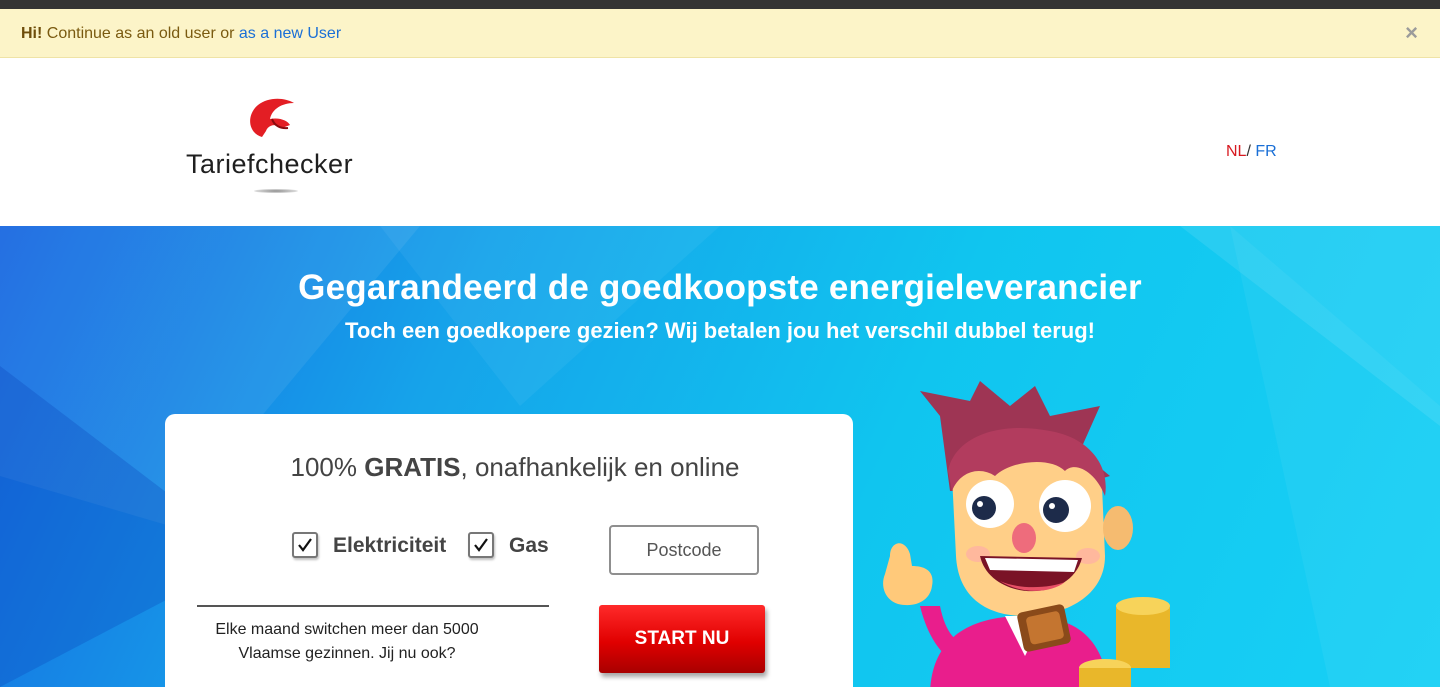  I want to click on mascot-illustration, so click(1026, 534).